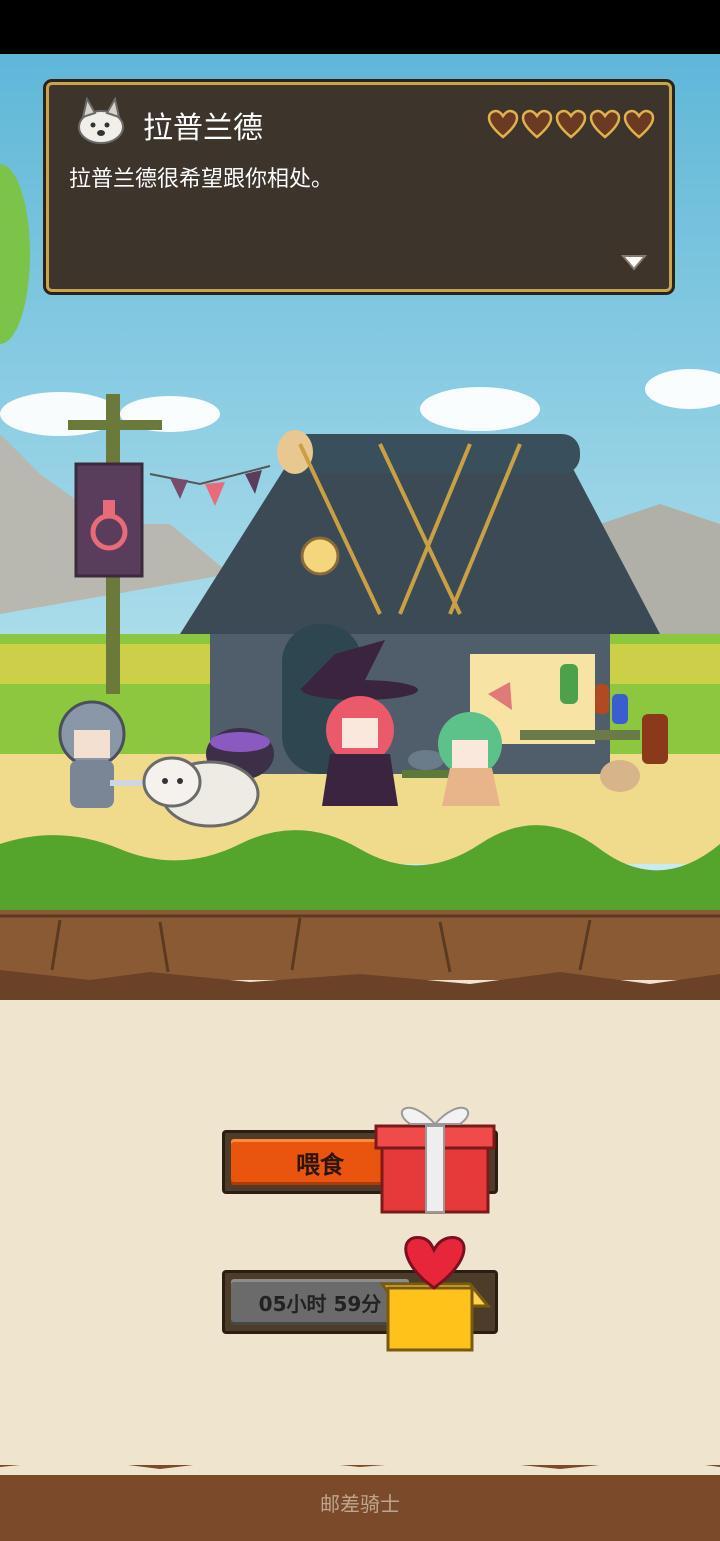 The height and width of the screenshot is (1541, 720). Describe the element at coordinates (203, 128) in the screenshot. I see `speaker-name: 拉普兰德` at that location.